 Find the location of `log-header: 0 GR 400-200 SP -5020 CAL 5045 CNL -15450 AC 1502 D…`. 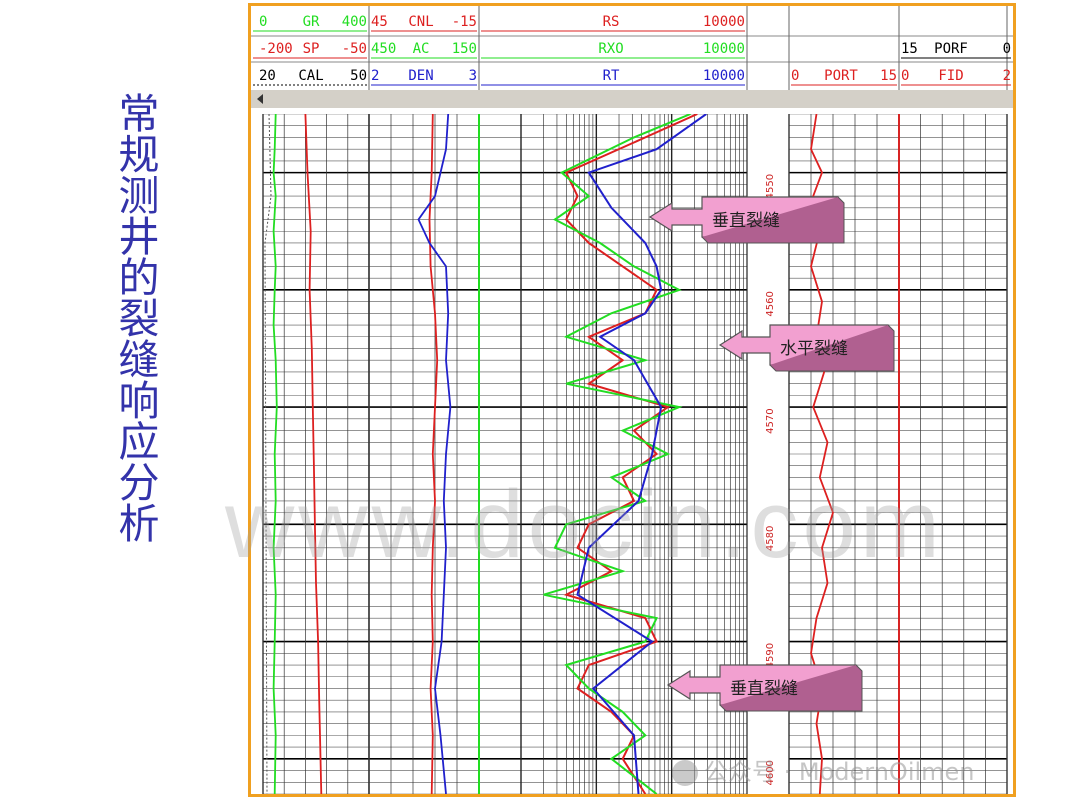

log-header: 0 GR 400-200 SP -5020 CAL 5045 CNL -15450 AC 1502 D… is located at coordinates (632, 57).